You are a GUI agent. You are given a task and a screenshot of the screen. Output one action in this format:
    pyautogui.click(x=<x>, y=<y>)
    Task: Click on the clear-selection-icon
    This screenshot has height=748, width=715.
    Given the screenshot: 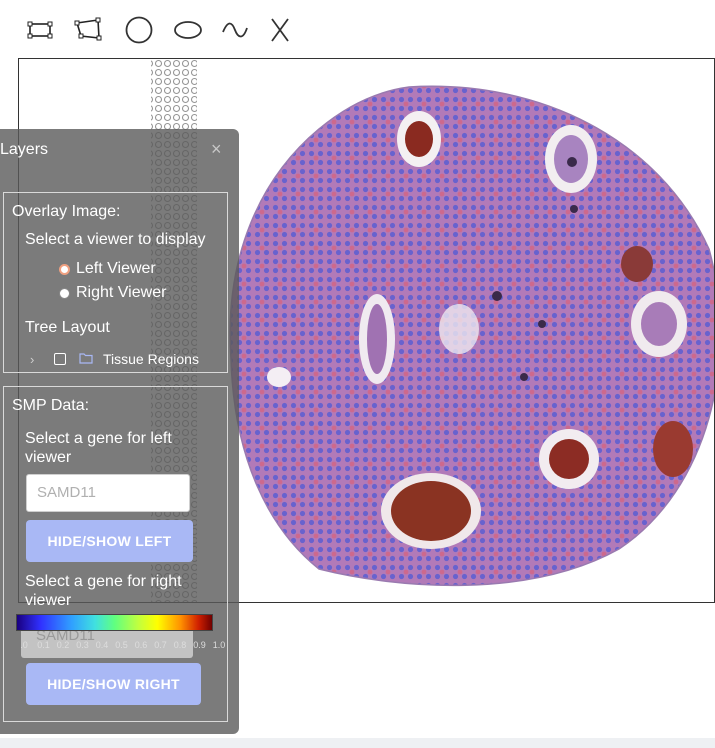 What is the action you would take?
    pyautogui.click(x=280, y=30)
    